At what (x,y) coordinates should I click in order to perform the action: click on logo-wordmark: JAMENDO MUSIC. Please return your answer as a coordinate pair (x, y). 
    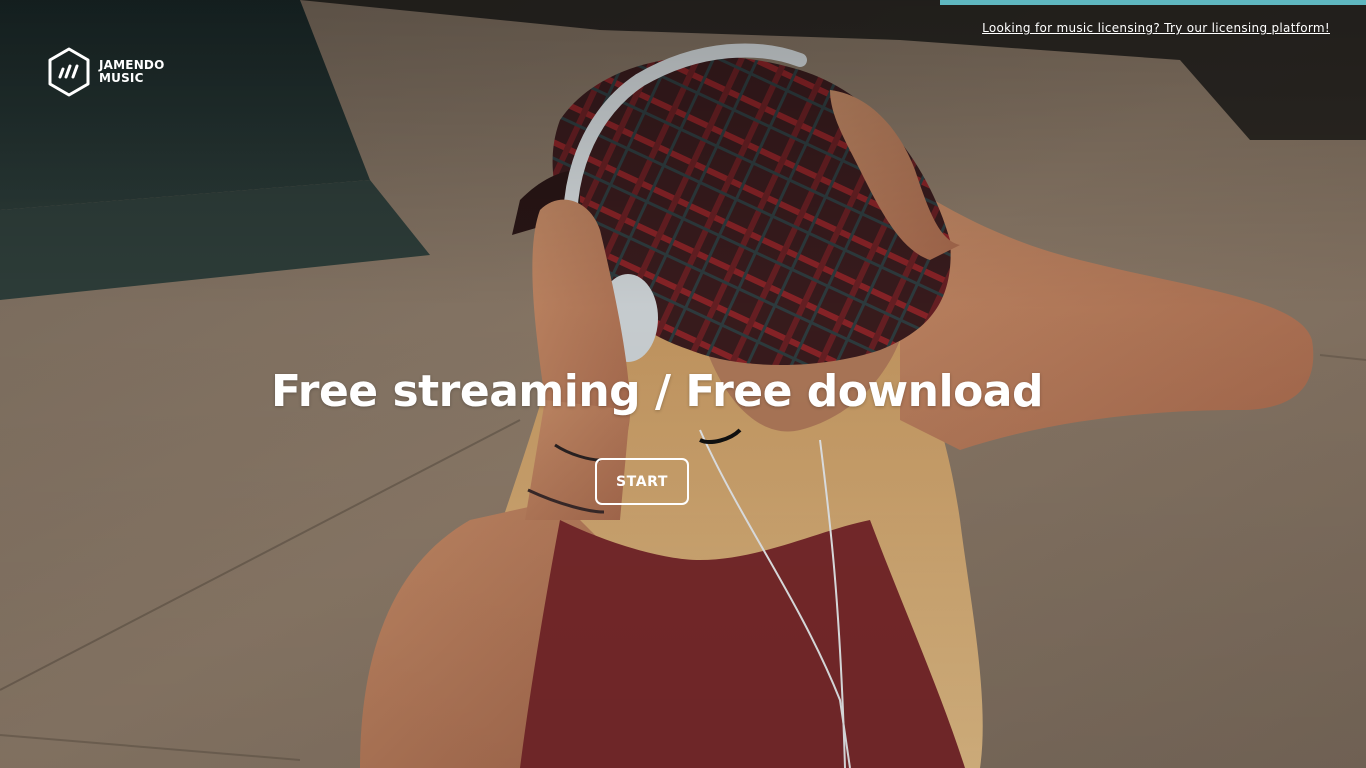
    Looking at the image, I should click on (132, 72).